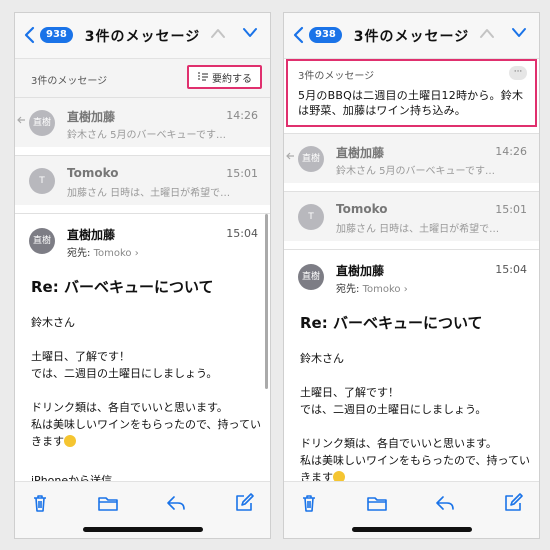 The image size is (550, 550). I want to click on smile-emoji-icon, so click(70, 441).